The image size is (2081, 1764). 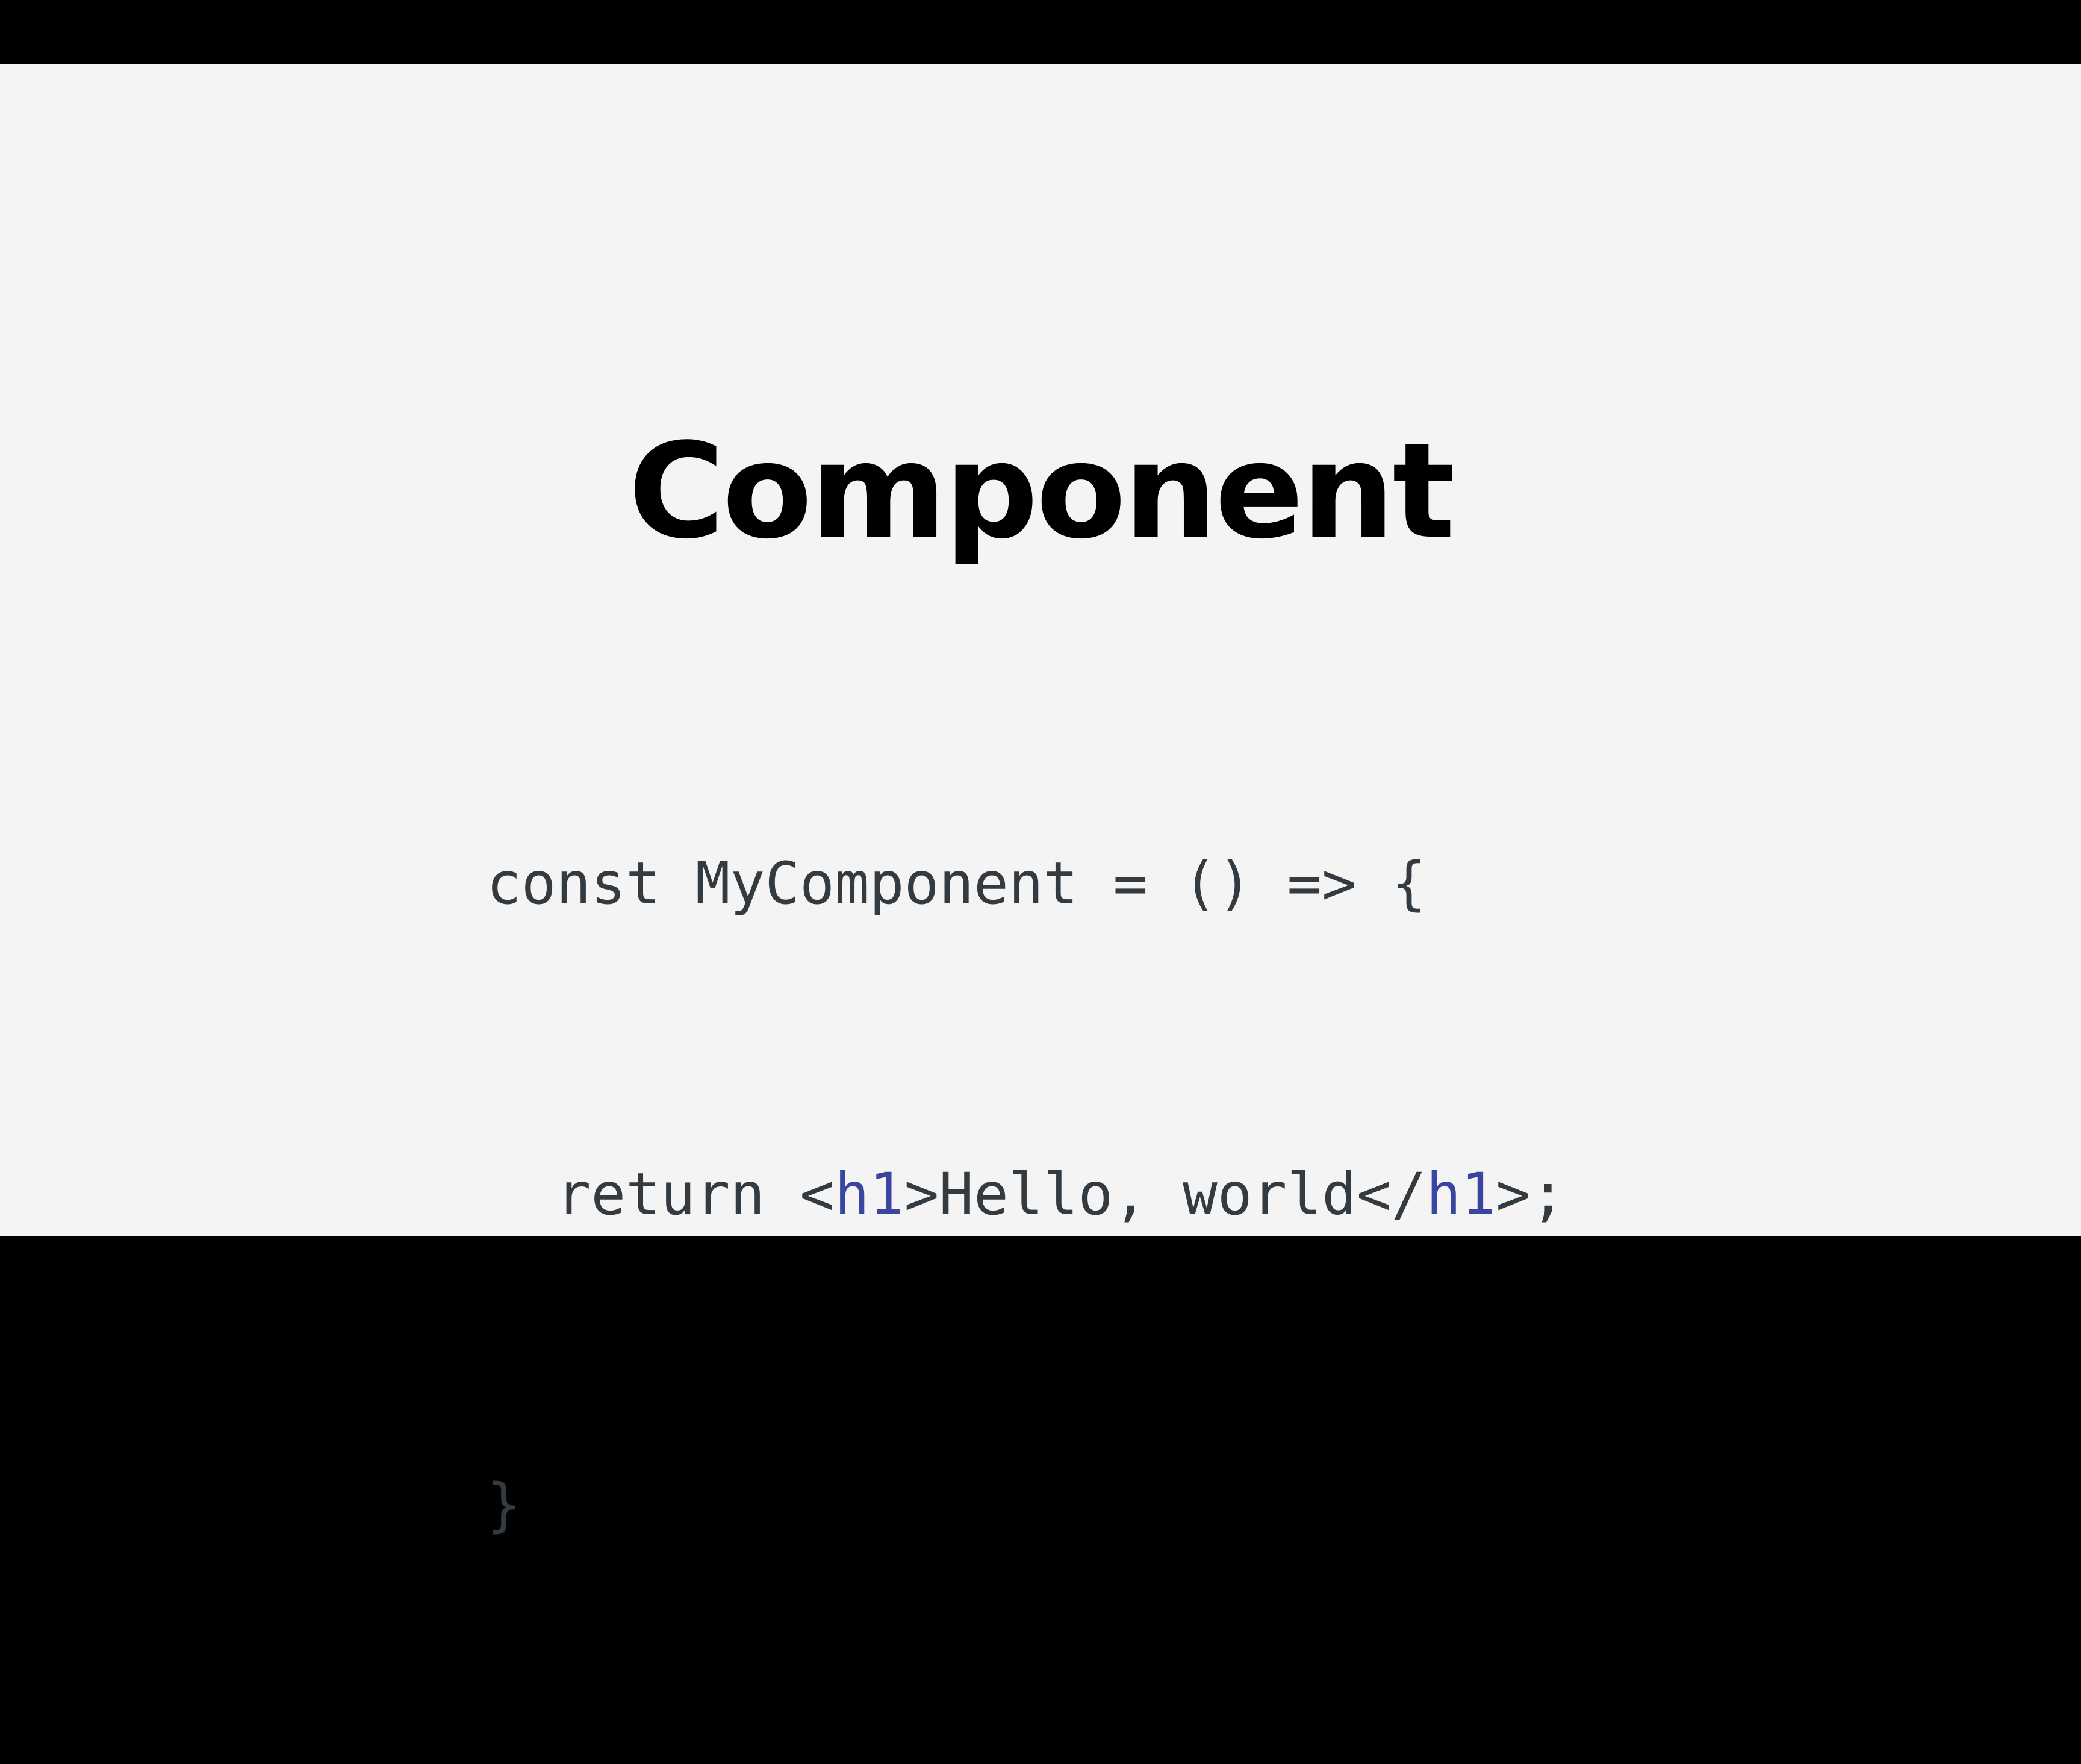 I want to click on code-line-3: }, so click(x=504, y=1505).